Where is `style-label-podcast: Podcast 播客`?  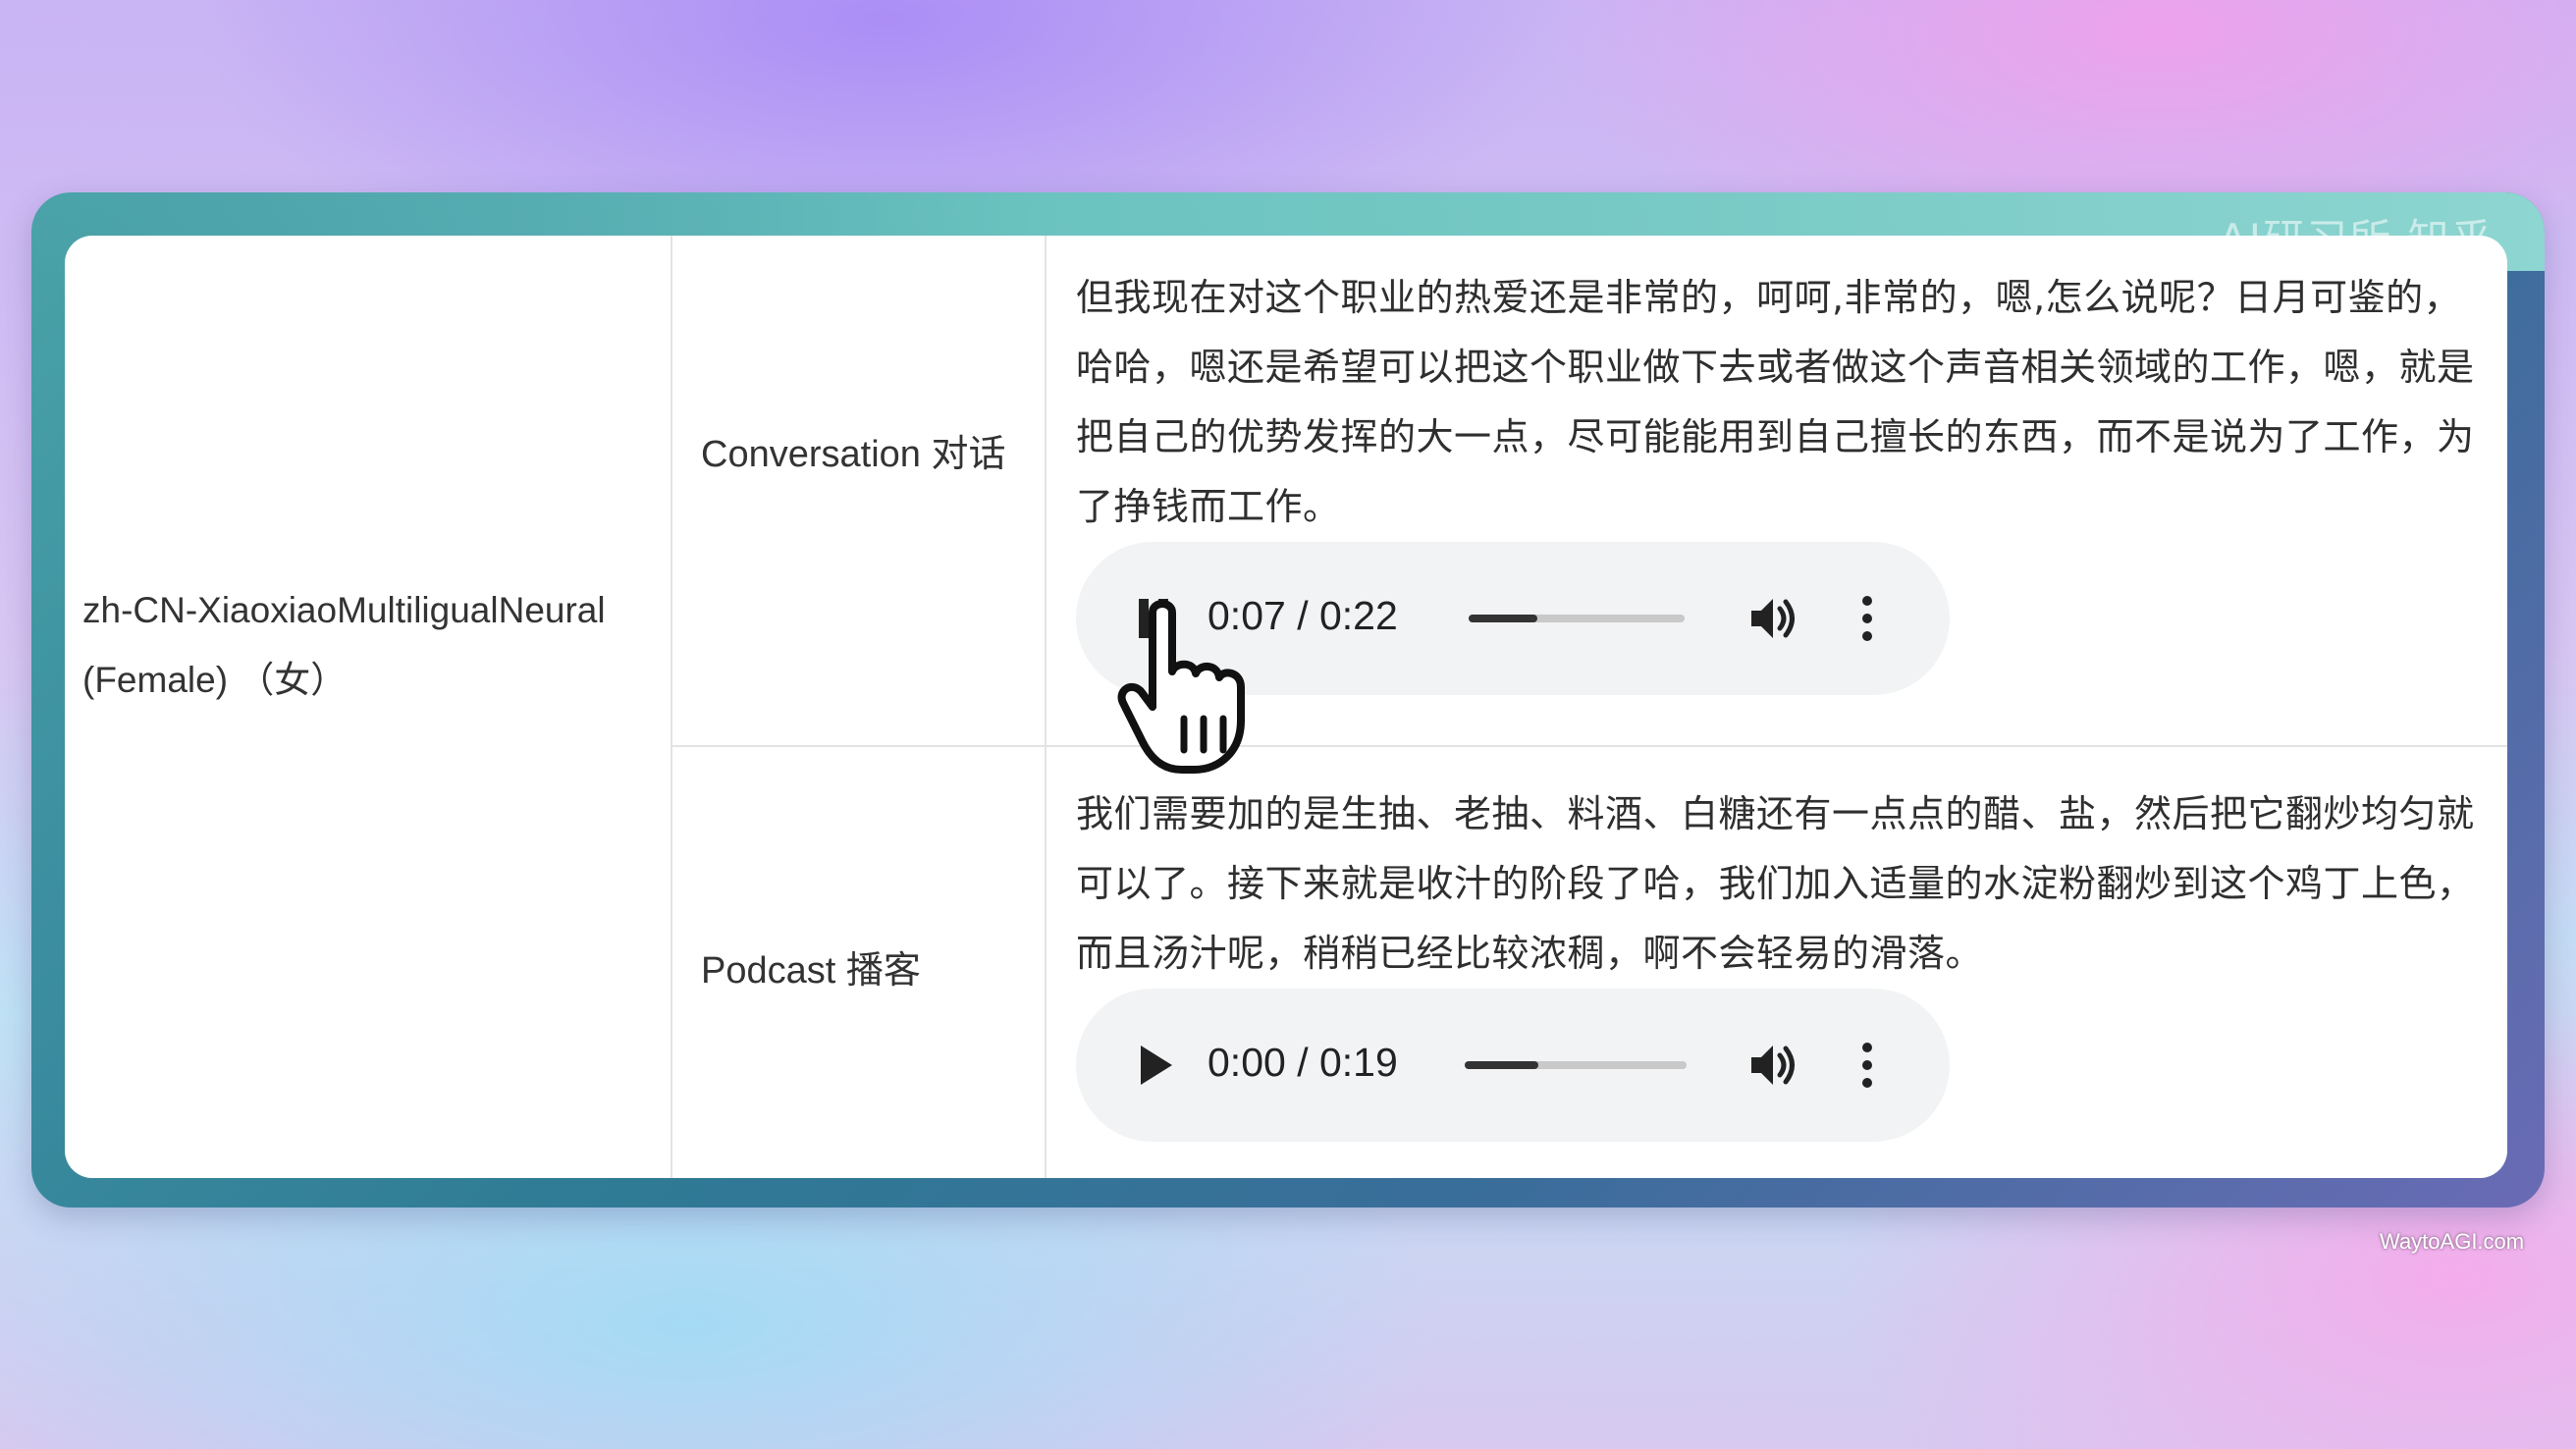
style-label-podcast: Podcast 播客 is located at coordinates (811, 971).